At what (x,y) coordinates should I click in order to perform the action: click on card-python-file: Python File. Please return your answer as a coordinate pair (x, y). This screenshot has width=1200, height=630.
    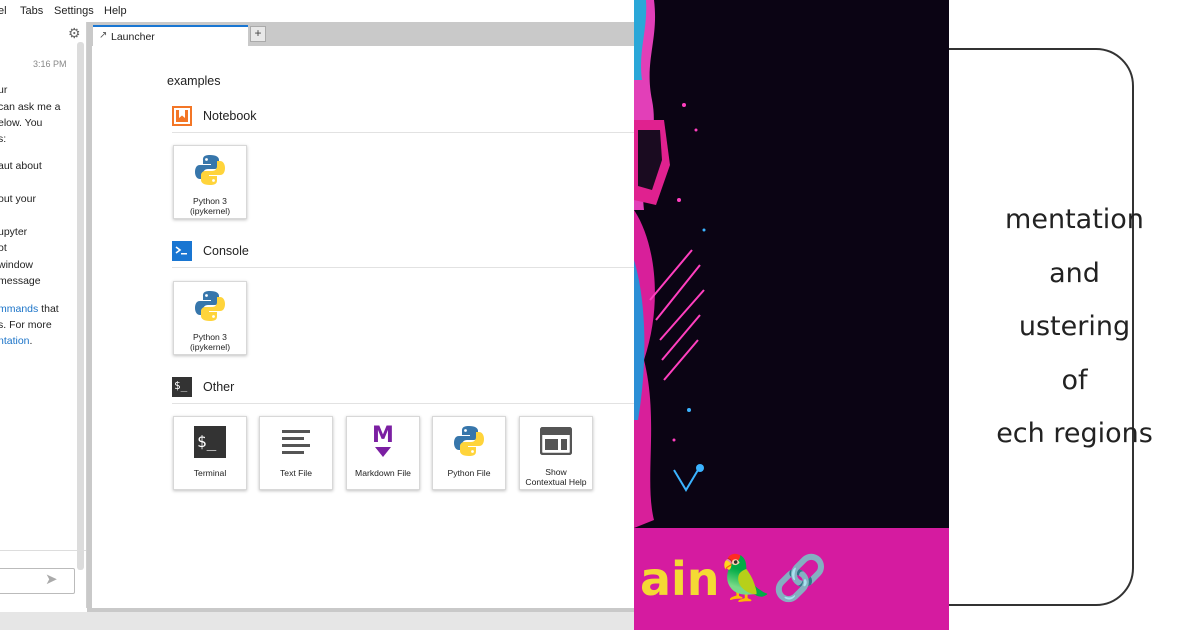
    Looking at the image, I should click on (469, 453).